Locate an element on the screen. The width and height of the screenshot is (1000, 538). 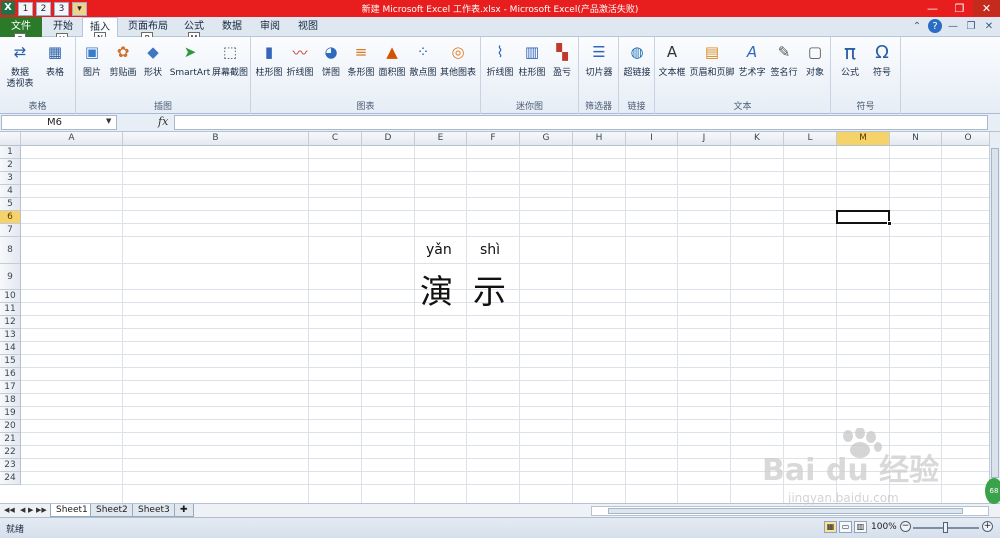
wordart-button: A 艺术字 is located at coordinates (752, 60).